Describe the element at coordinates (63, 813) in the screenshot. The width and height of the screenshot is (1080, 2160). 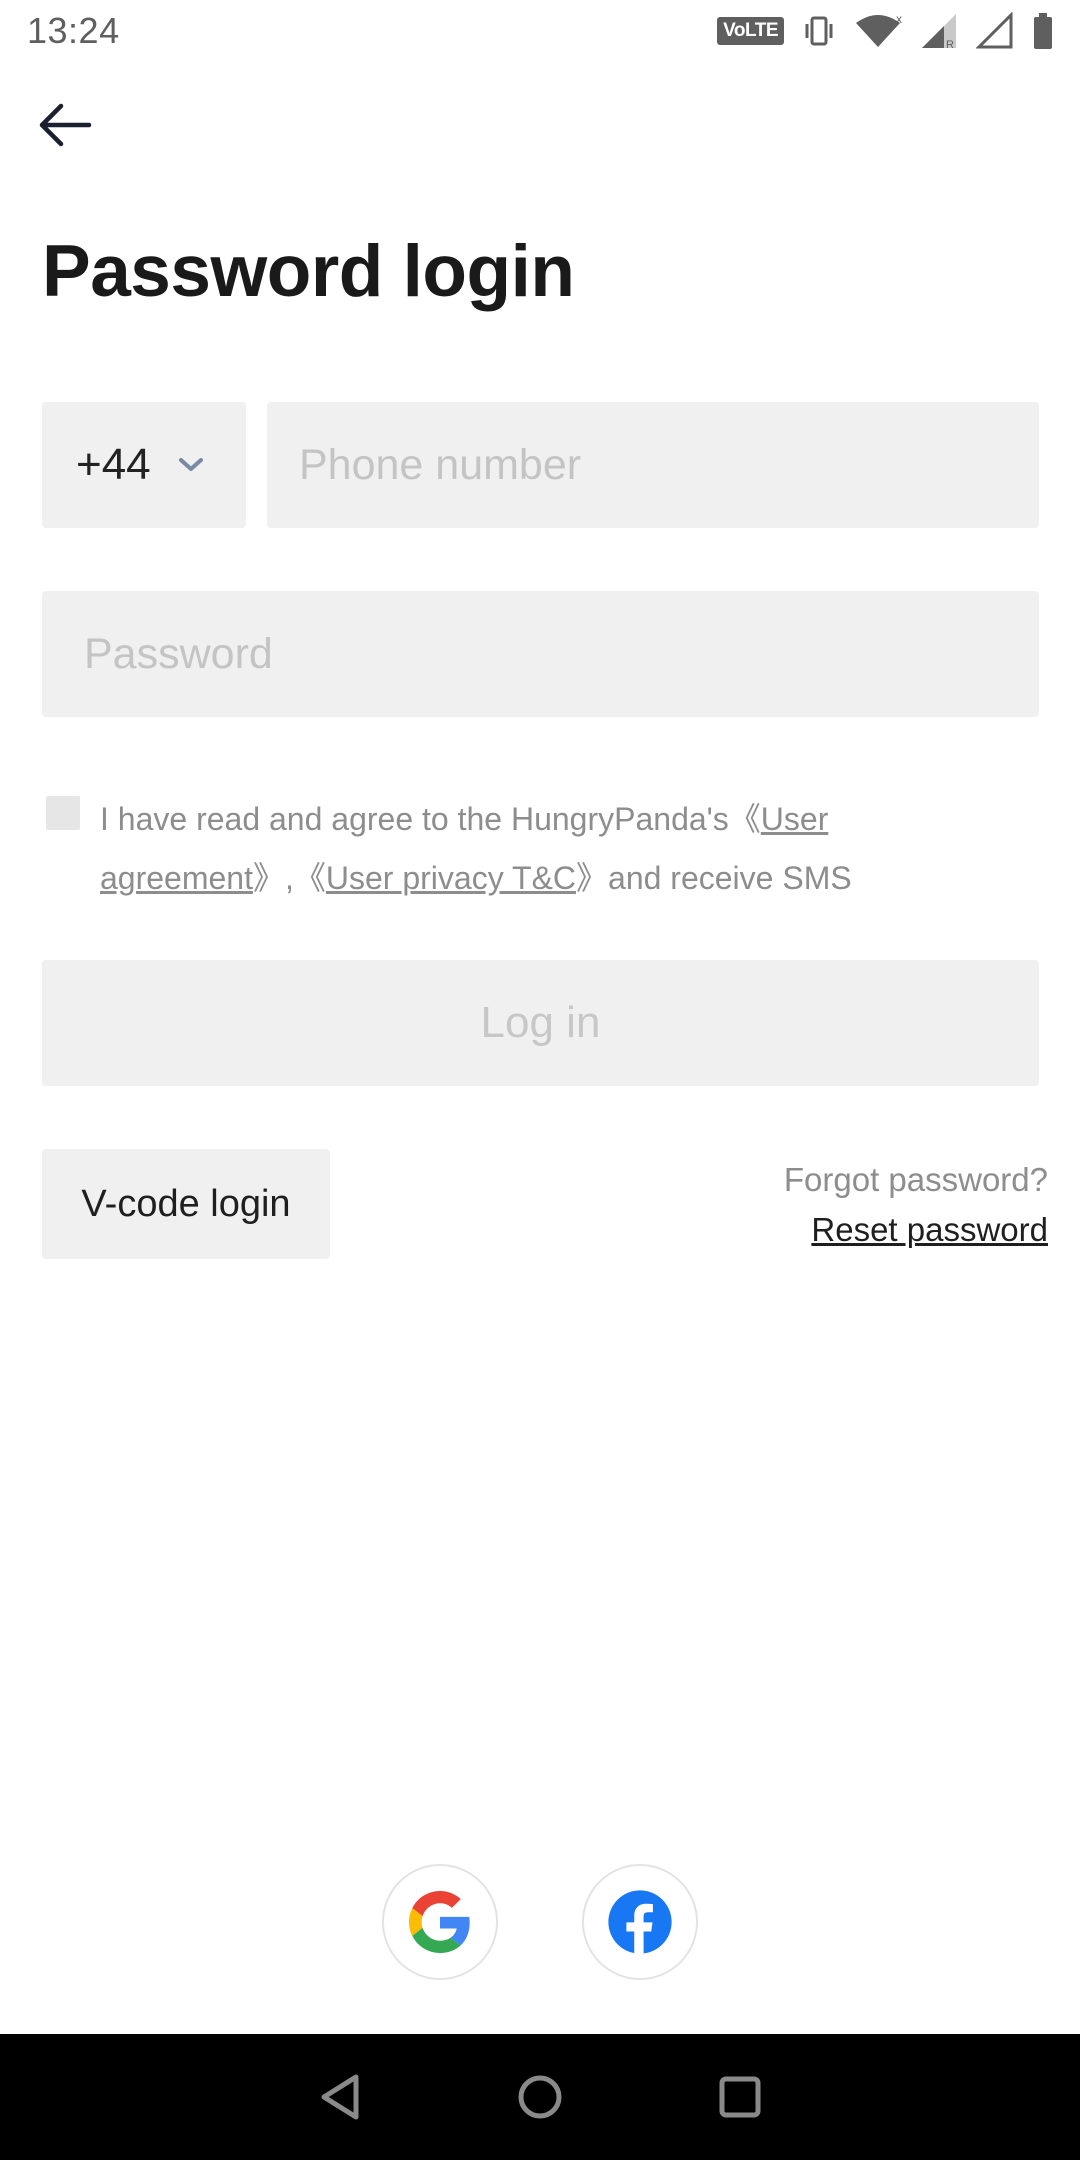
I see `agreement-checkbox` at that location.